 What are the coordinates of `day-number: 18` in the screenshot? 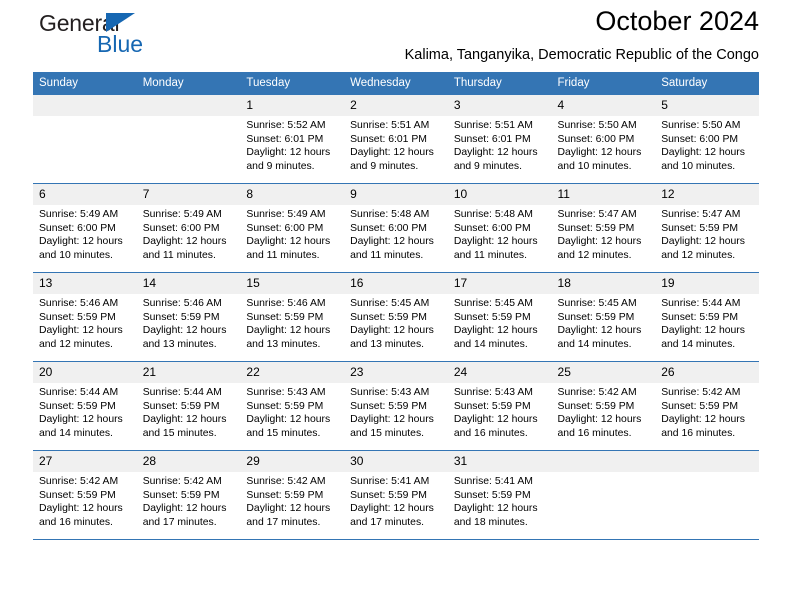 It's located at (603, 283).